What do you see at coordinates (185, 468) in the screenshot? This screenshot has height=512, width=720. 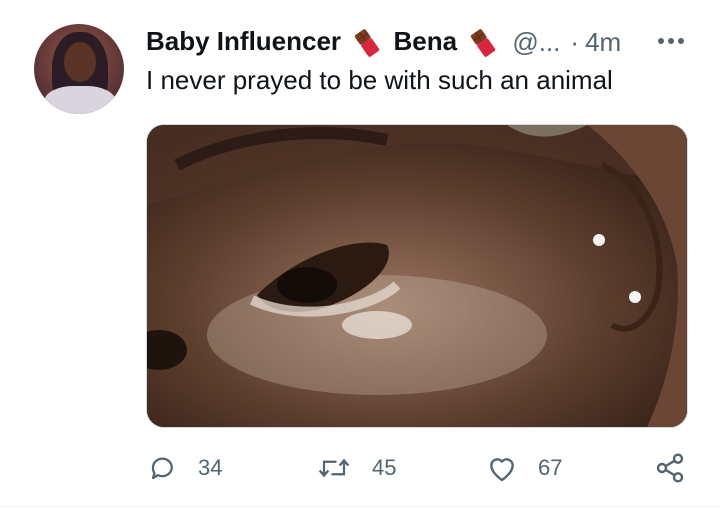 I see `reply-button: 34` at bounding box center [185, 468].